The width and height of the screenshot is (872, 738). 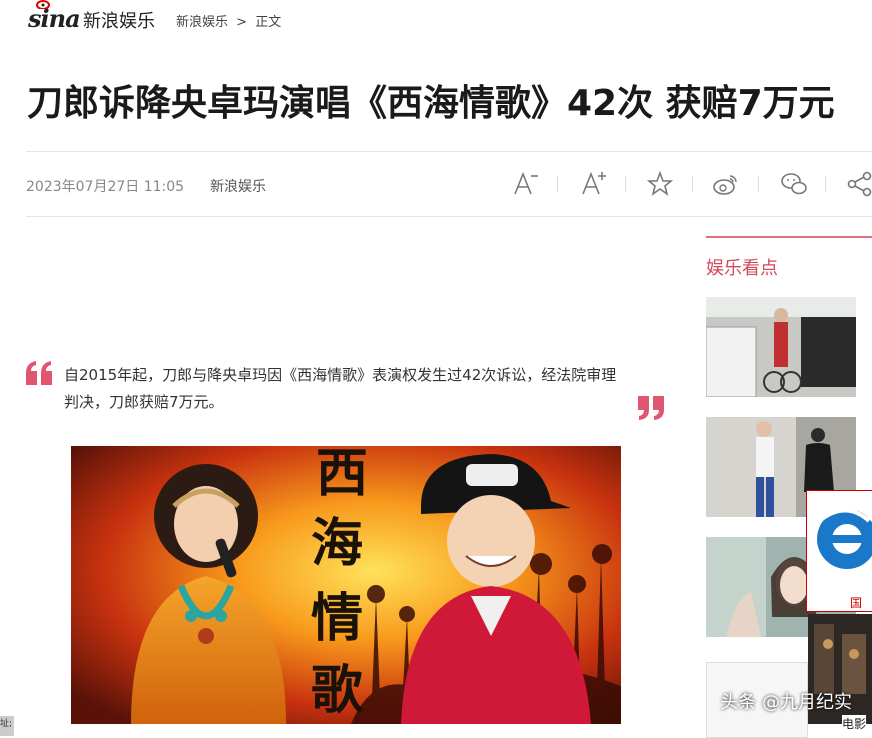 I want to click on breadcrumb-current: 正文, so click(x=268, y=22).